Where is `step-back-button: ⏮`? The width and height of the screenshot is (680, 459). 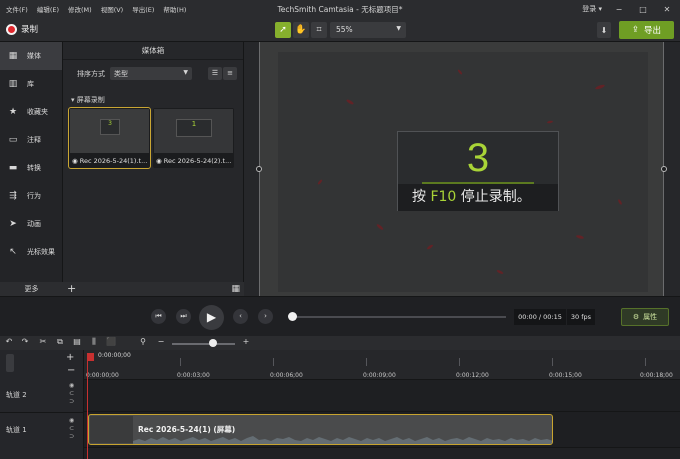 step-back-button: ⏮ is located at coordinates (158, 316).